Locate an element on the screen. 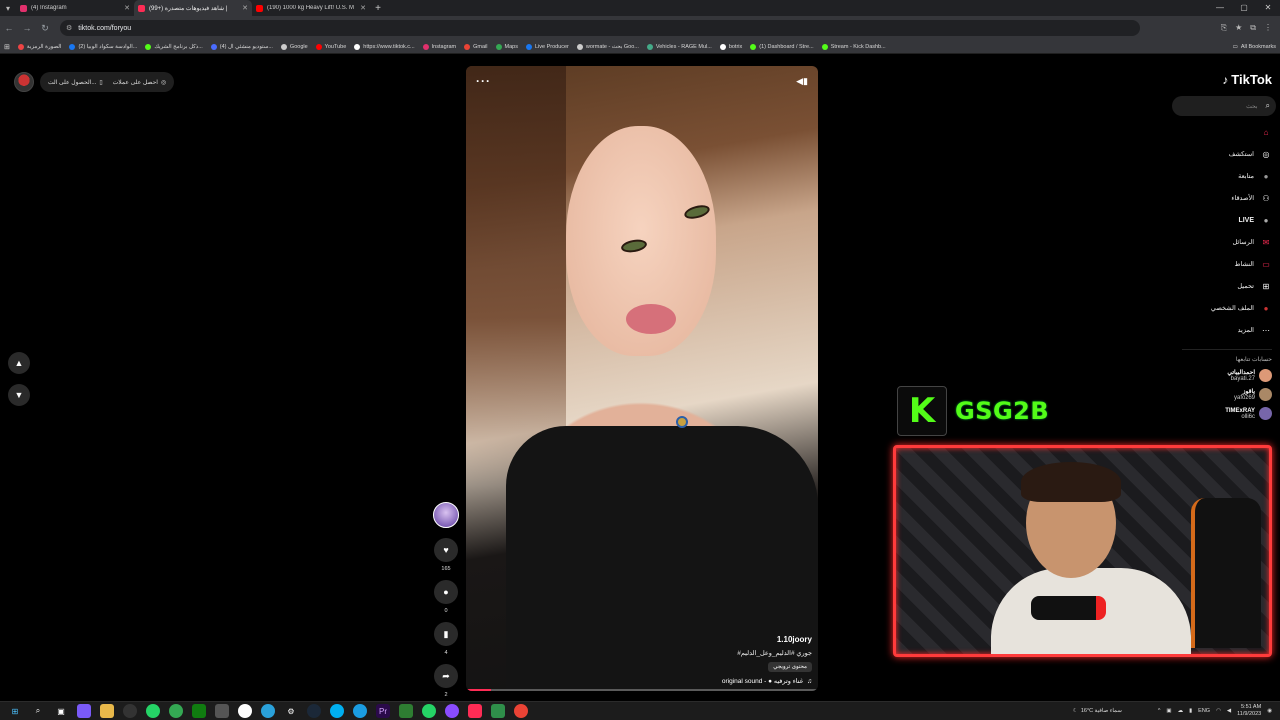 This screenshot has width=1280, height=720. battery-icon: ▮ is located at coordinates (1190, 711).